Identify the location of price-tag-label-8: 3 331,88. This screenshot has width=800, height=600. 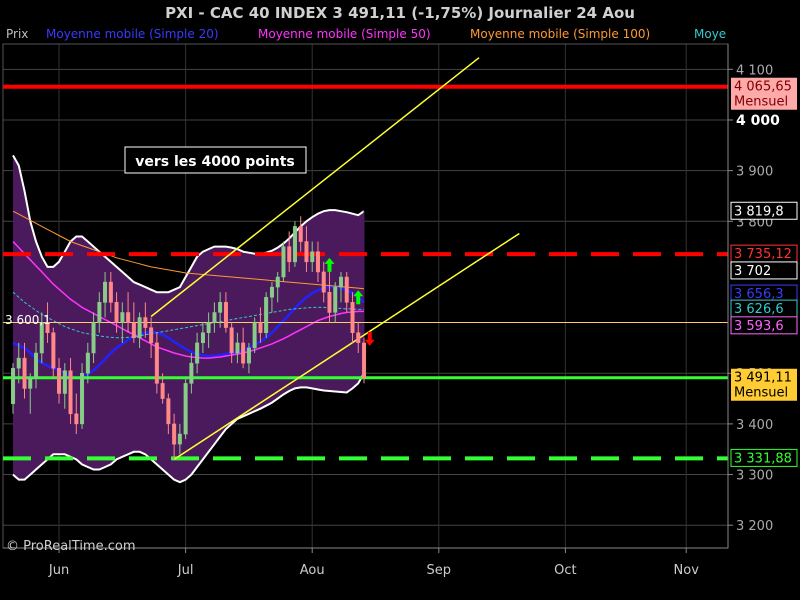
(763, 458).